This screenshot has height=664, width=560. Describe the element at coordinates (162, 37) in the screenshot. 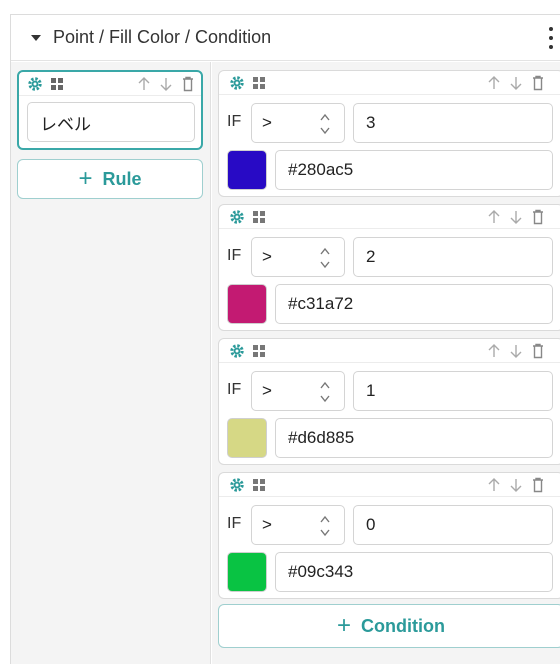

I see `panel-title: Point / Fill Color / Condition` at that location.